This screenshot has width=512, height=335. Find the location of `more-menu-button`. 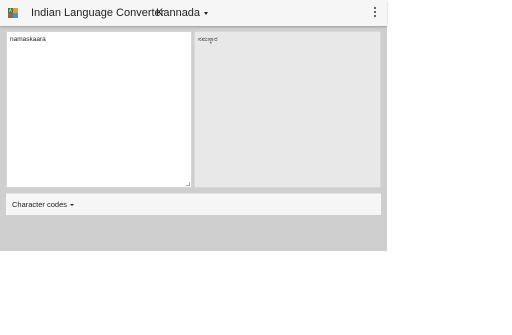

more-menu-button is located at coordinates (375, 12).